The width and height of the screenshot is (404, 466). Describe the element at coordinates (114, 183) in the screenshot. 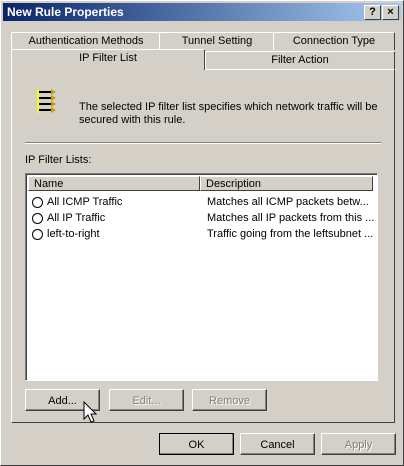

I see `column-header-name: Name` at that location.